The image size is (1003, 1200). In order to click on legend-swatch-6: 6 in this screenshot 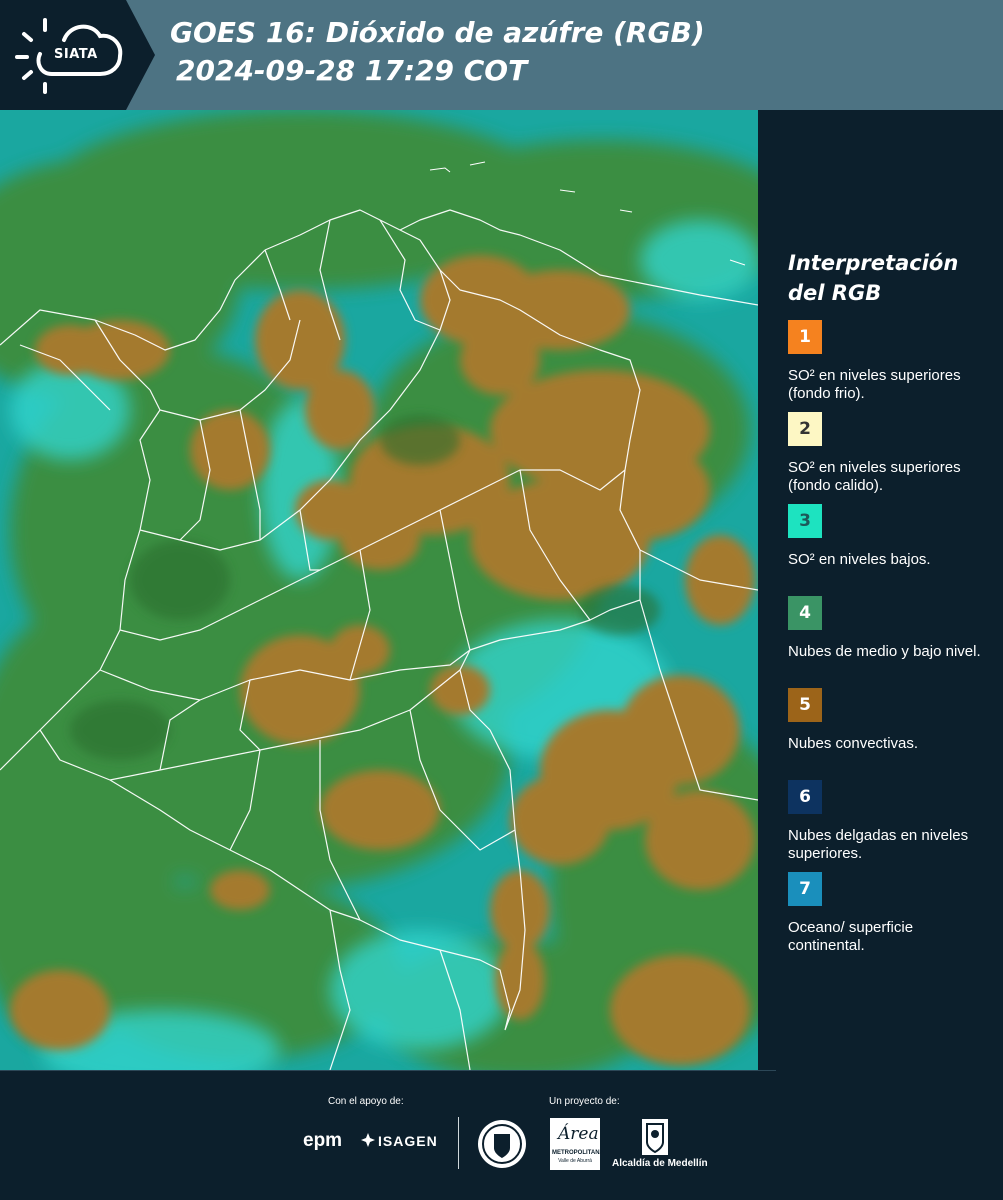, I will do `click(805, 797)`.